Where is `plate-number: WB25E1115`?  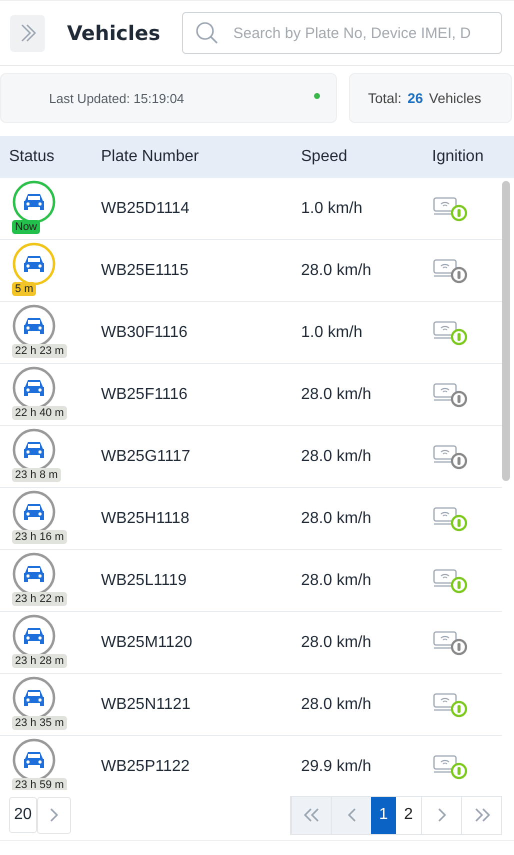 plate-number: WB25E1115 is located at coordinates (145, 271).